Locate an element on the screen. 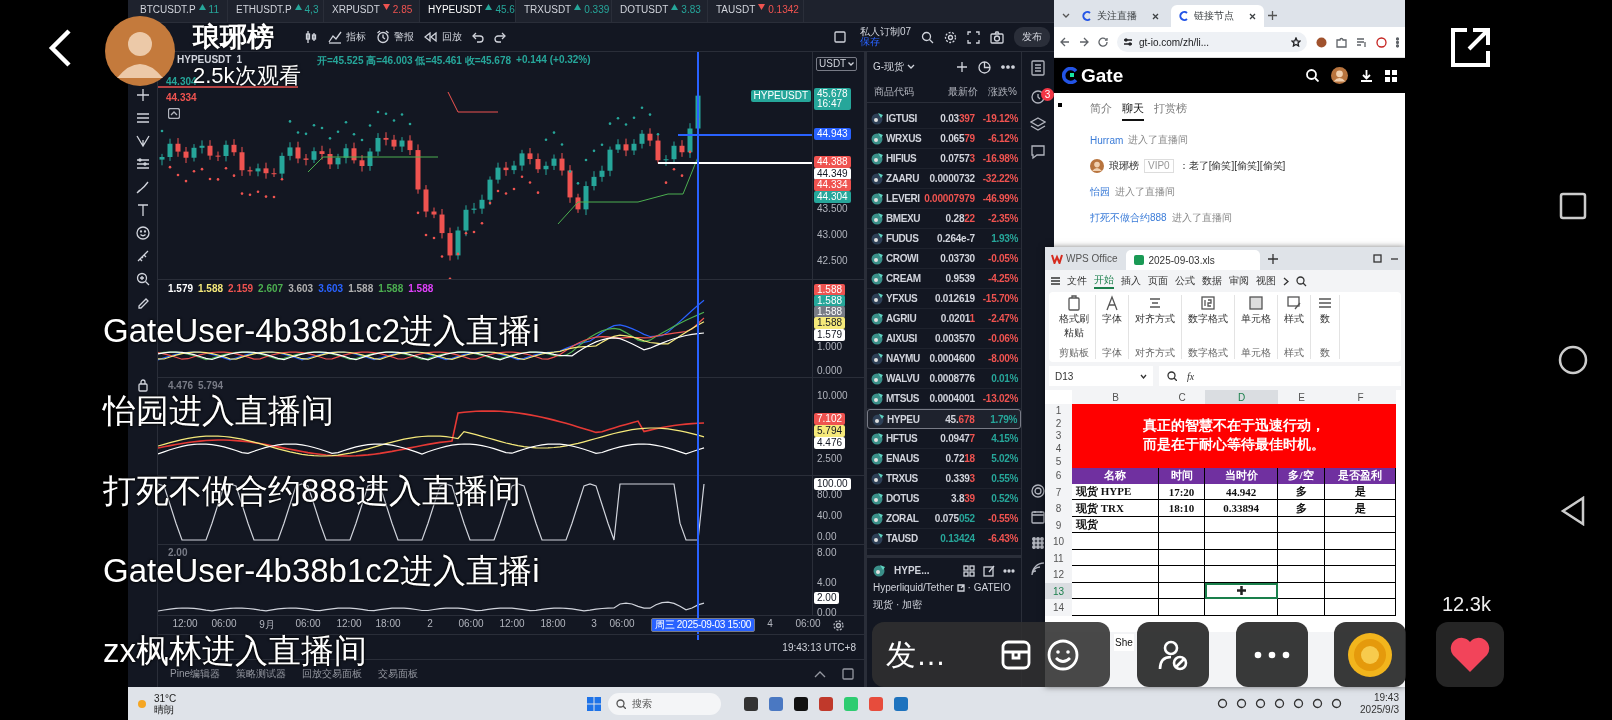 Image resolution: width=1612 pixels, height=720 pixels. row-number: 1 is located at coordinates (1058, 410).